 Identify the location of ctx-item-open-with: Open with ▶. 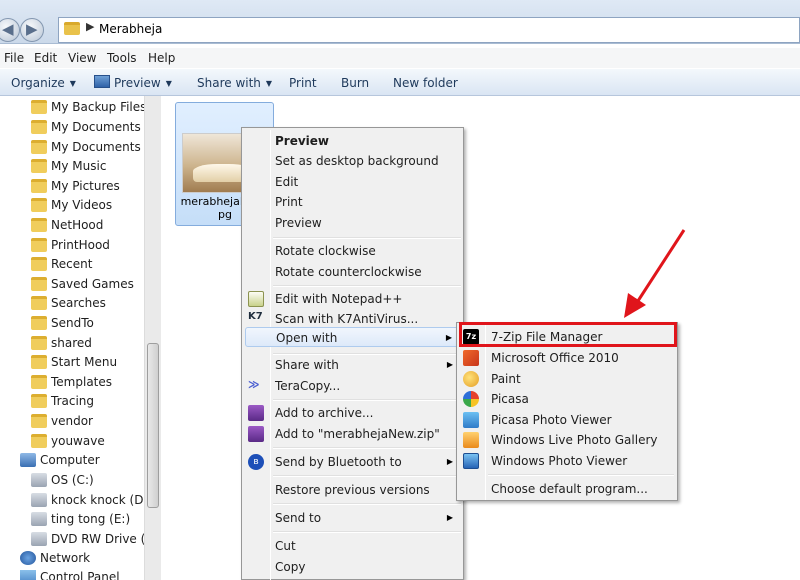
(352, 337).